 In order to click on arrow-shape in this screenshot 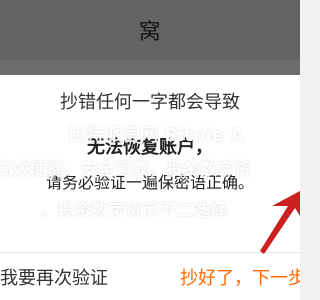, I will do `click(280, 222)`.